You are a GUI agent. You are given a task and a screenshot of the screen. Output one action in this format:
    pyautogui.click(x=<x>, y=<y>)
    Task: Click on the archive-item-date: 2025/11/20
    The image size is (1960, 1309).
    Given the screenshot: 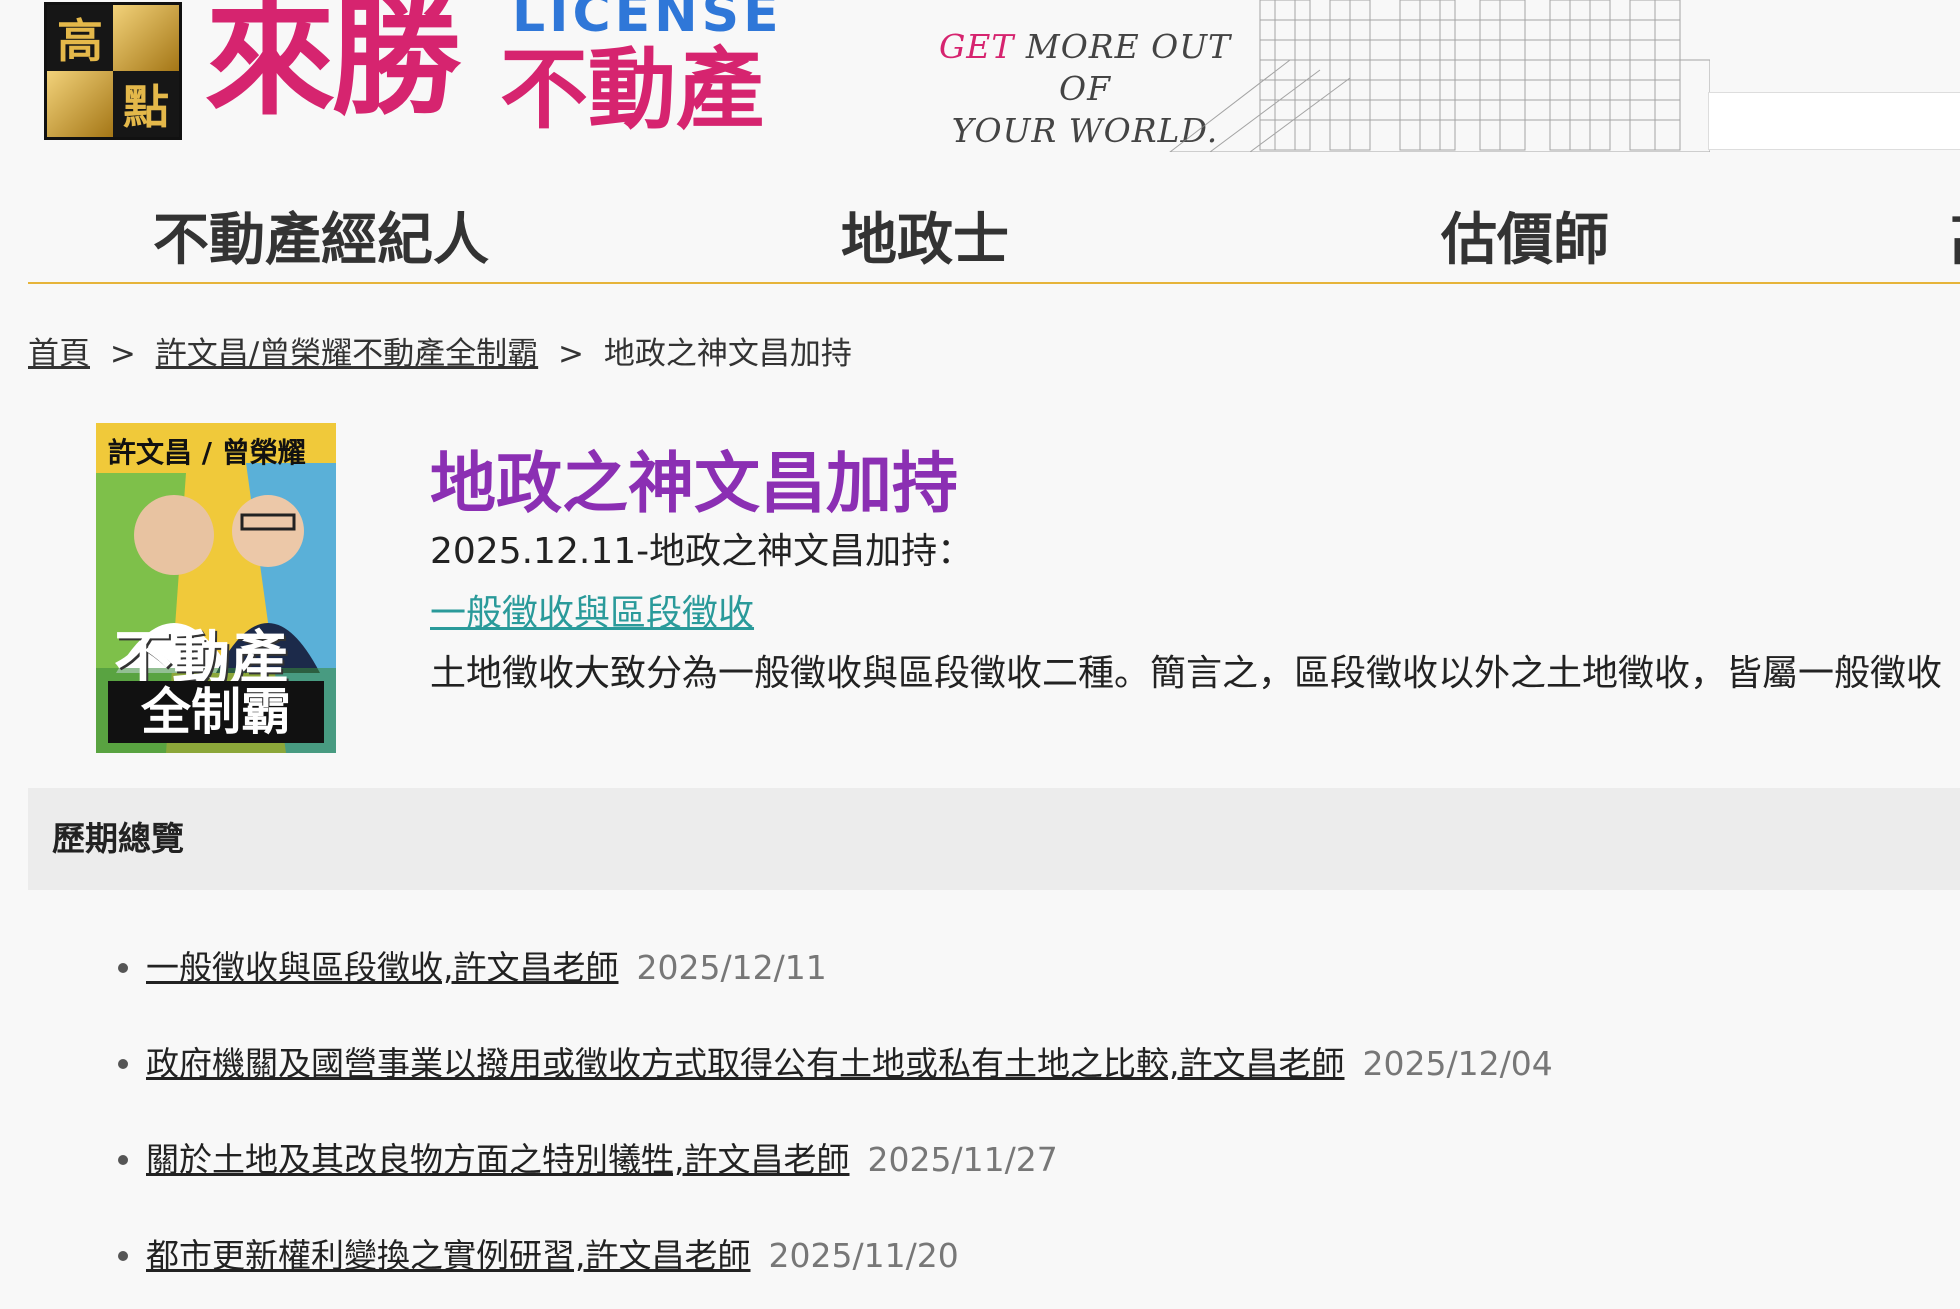 What is the action you would take?
    pyautogui.click(x=863, y=1255)
    